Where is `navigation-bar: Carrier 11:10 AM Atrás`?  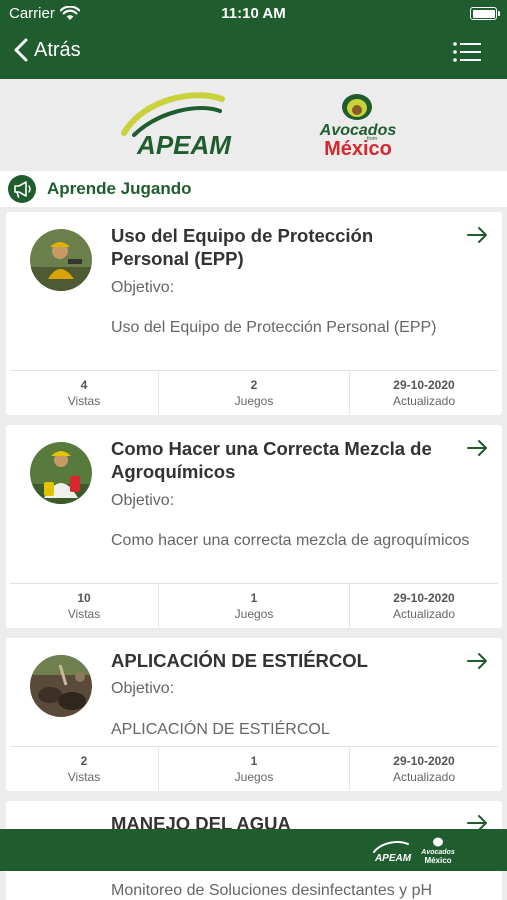
navigation-bar: Carrier 11:10 AM Atrás is located at coordinates (253, 39).